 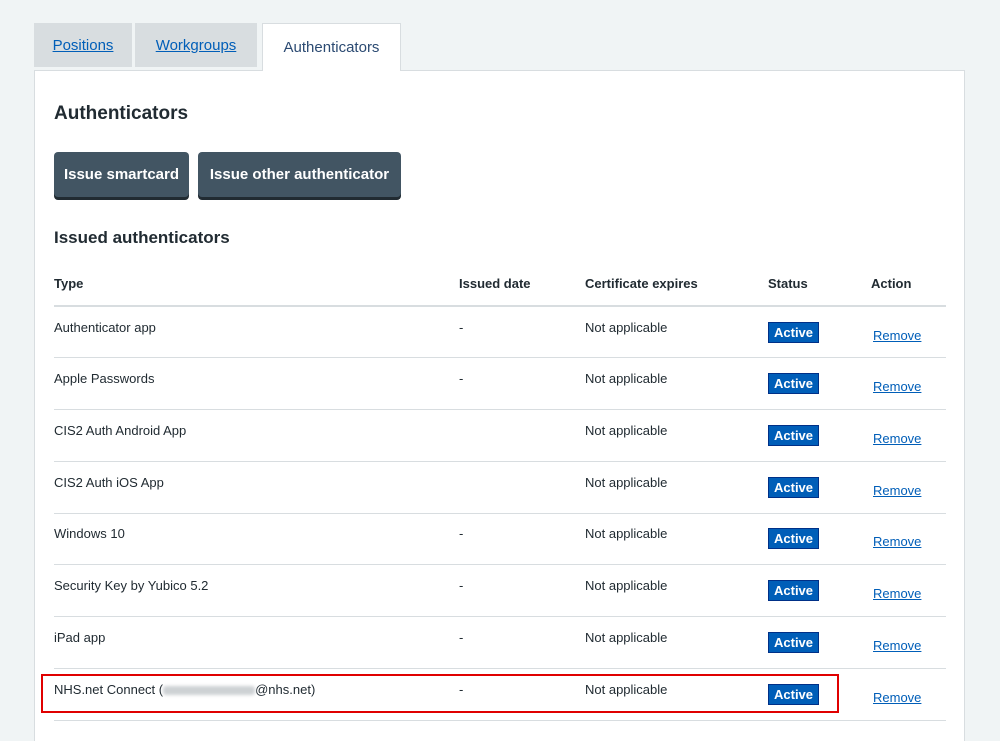 What do you see at coordinates (196, 45) in the screenshot?
I see `tab-workgroups: Workgroups` at bounding box center [196, 45].